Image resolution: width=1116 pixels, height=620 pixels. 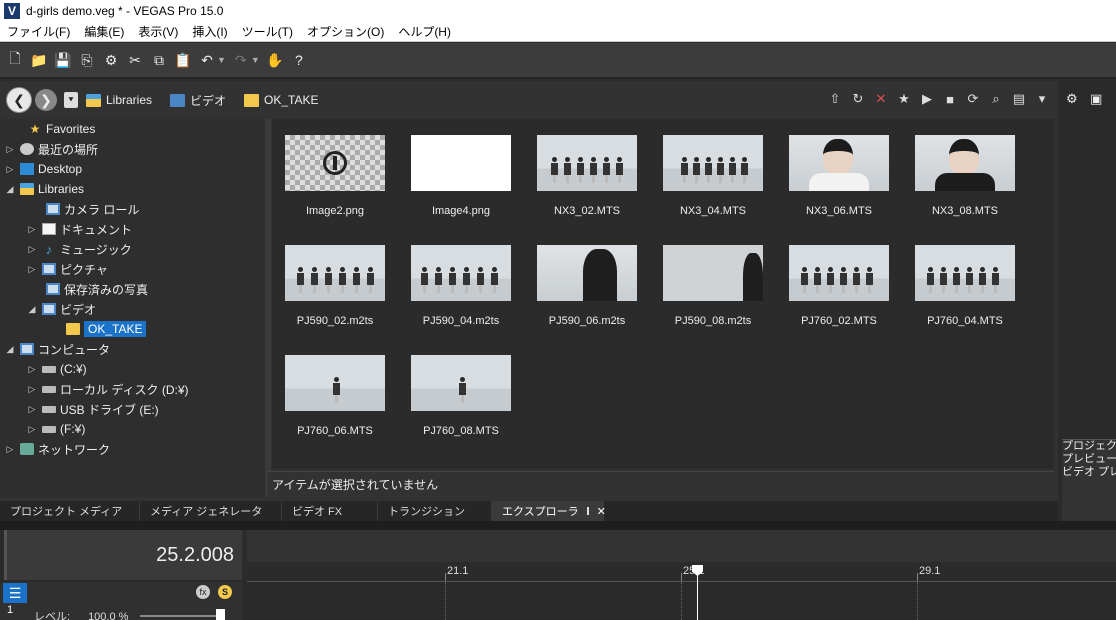 I want to click on tree-item-libraries: ◢ Libraries, so click(x=44, y=189).